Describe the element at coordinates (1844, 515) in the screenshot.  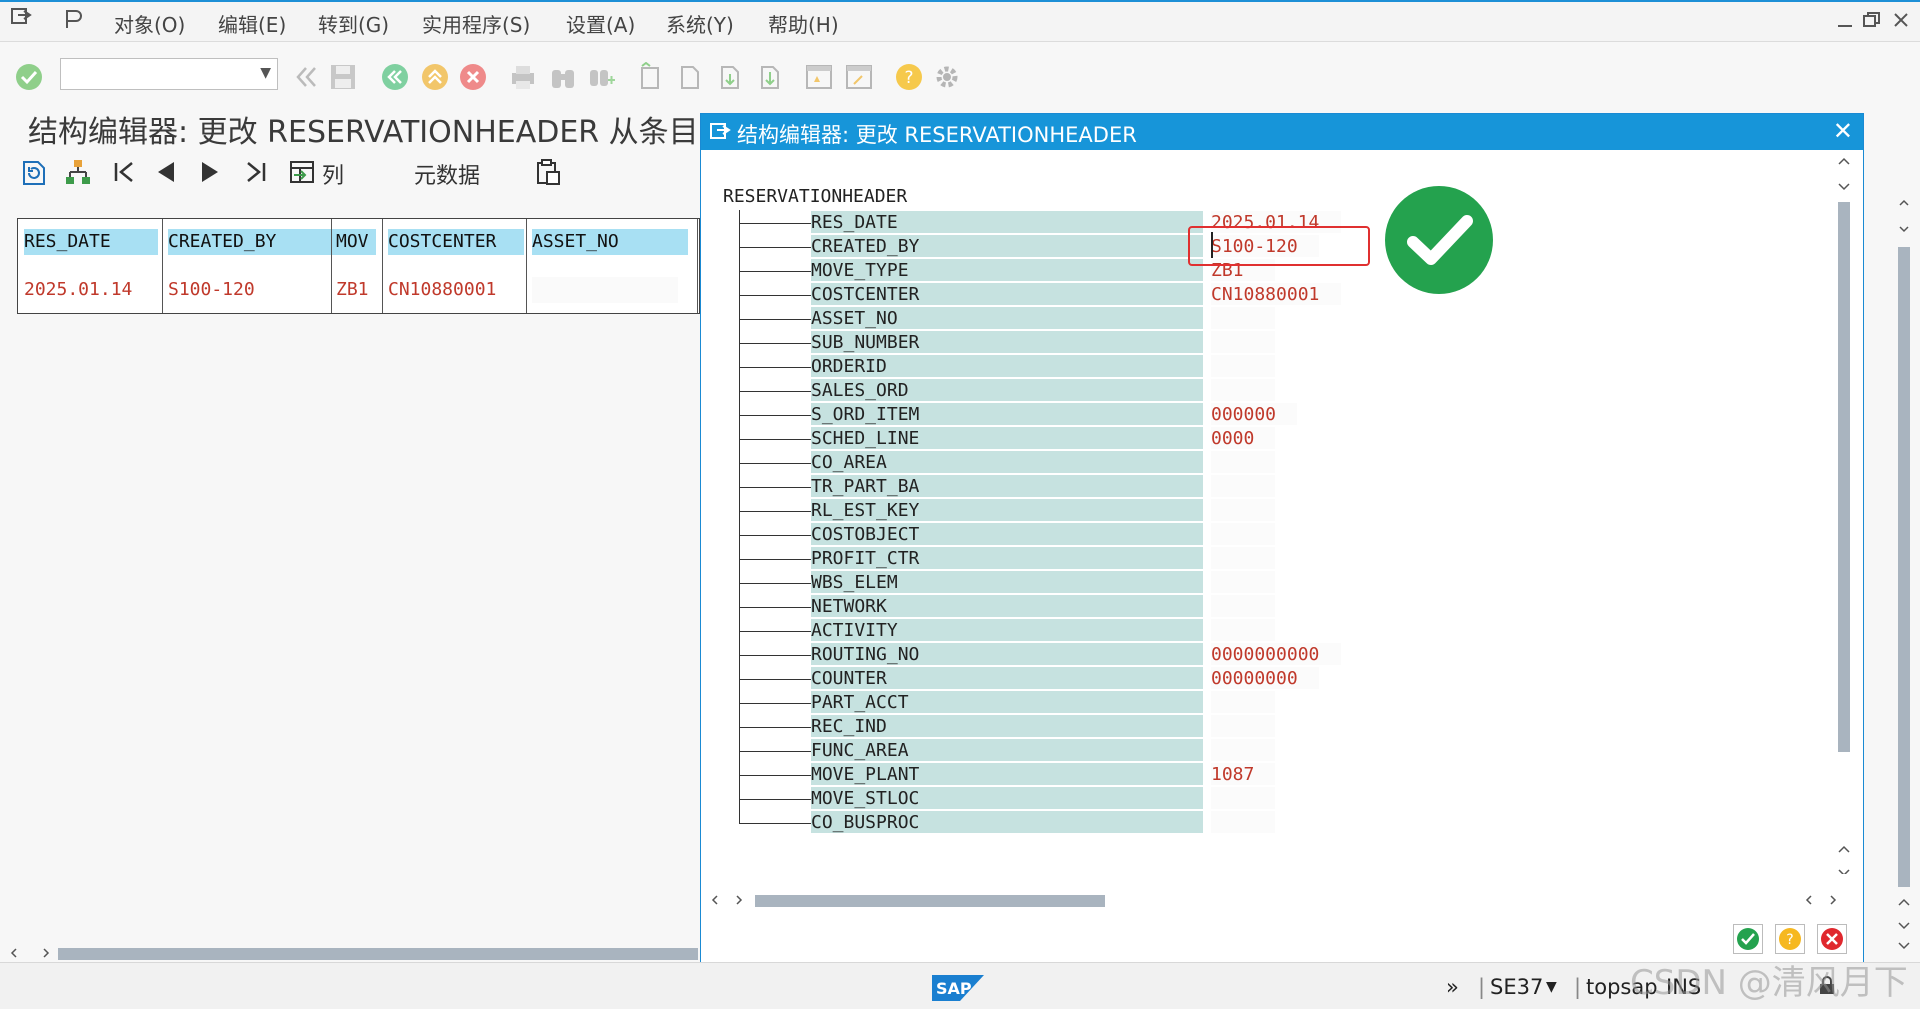
I see `dialog-vertical-scrollbar` at that location.